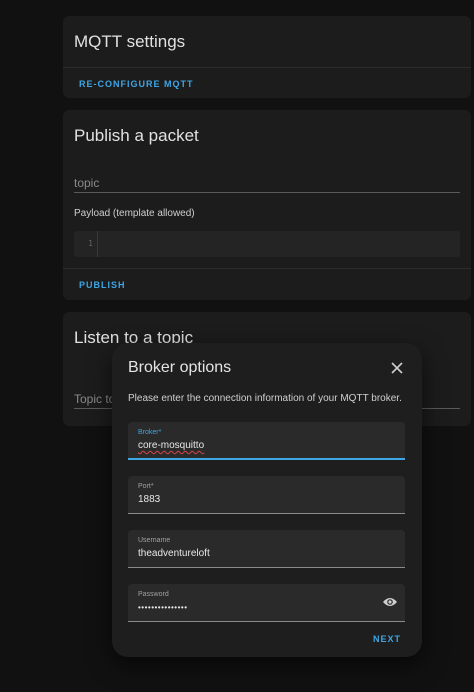 This screenshot has height=692, width=474. I want to click on next-button: NEXT, so click(387, 639).